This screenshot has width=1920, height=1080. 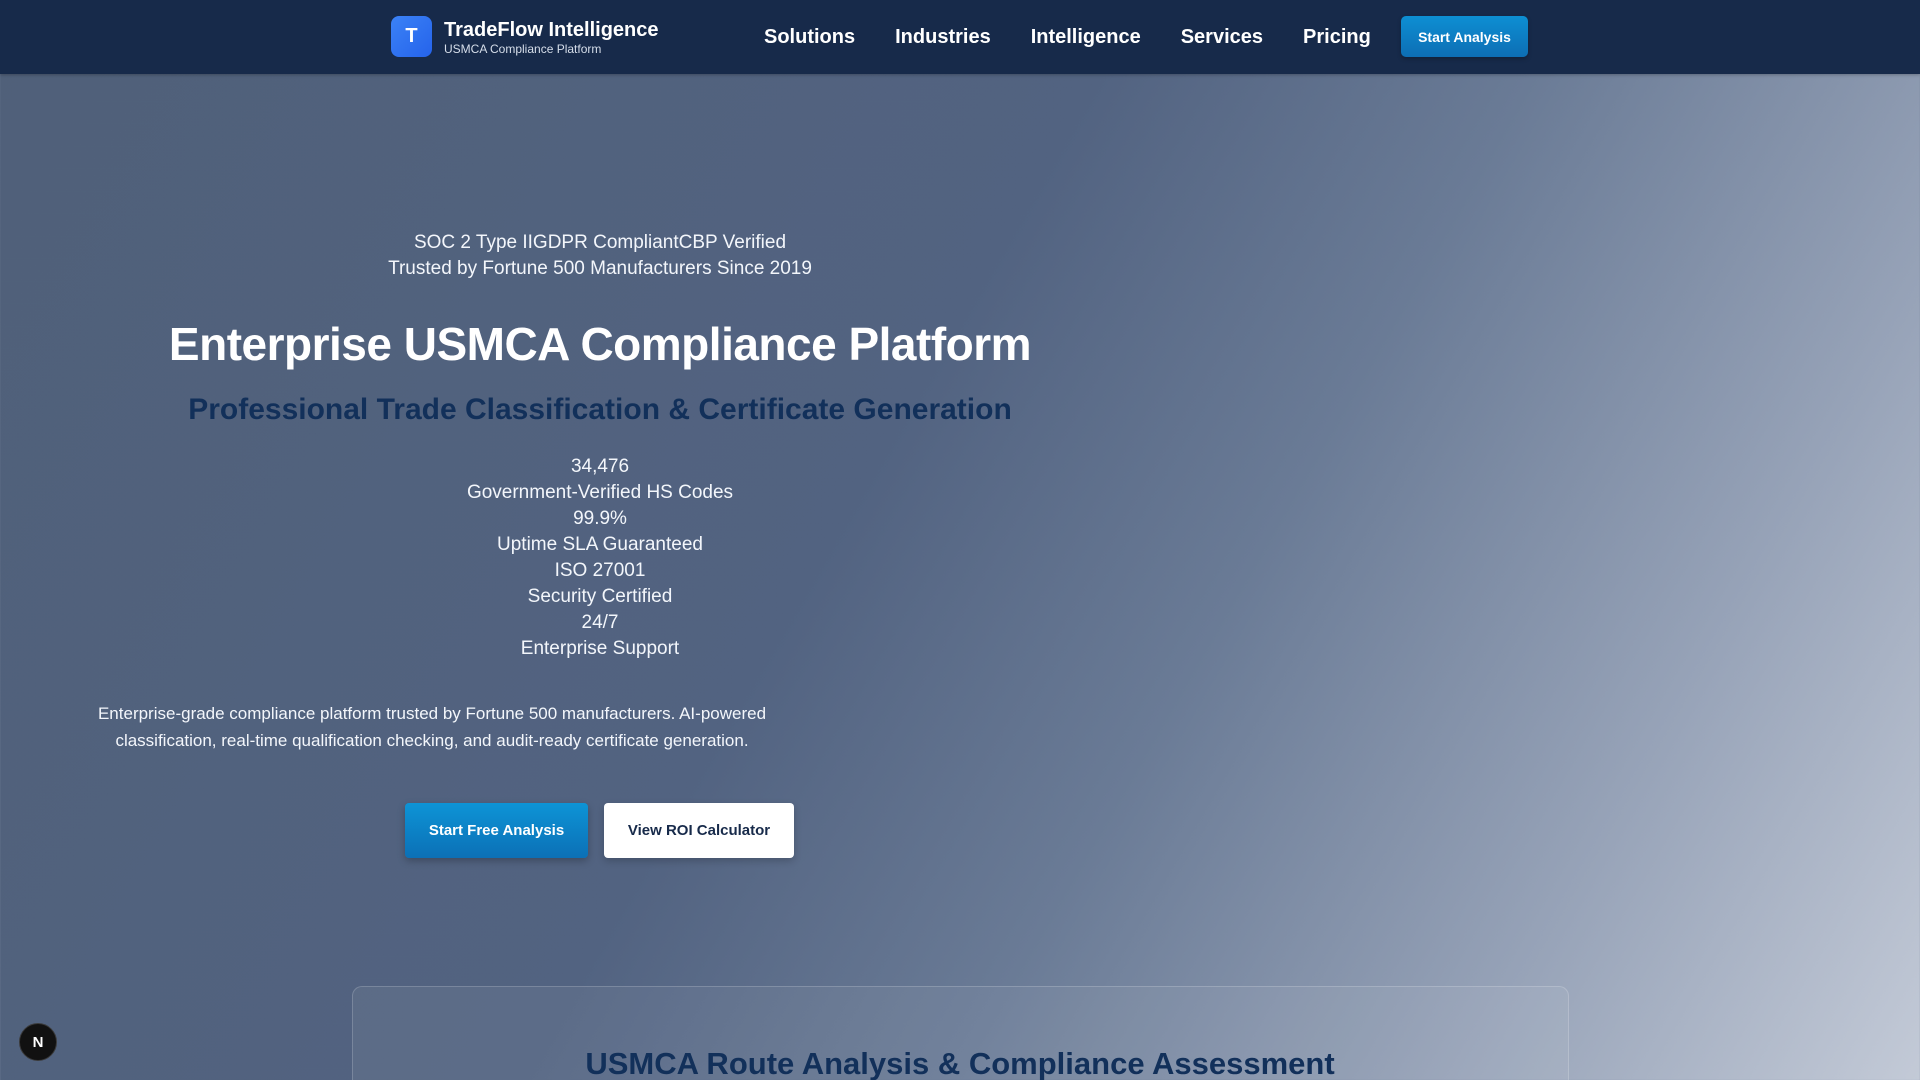 I want to click on stat-label: Enterprise Support, so click(x=600, y=648).